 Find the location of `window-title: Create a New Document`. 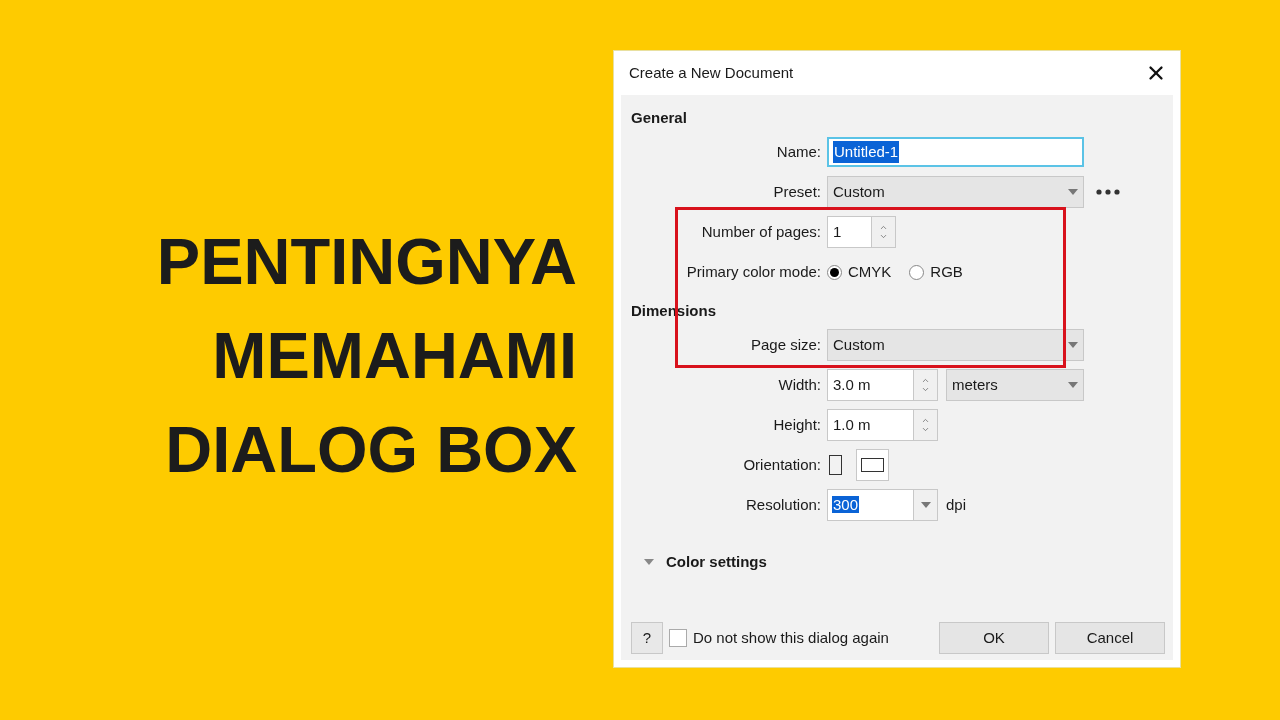

window-title: Create a New Document is located at coordinates (711, 72).